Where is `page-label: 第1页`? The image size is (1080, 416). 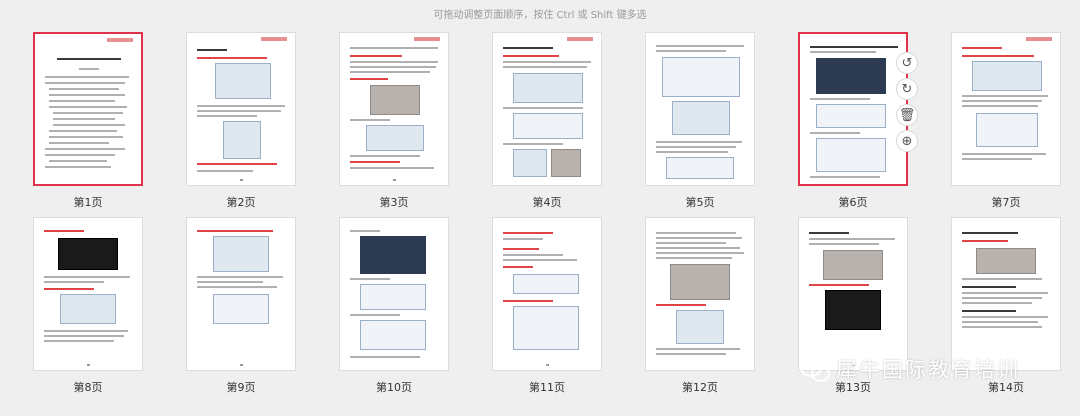
page-label: 第1页 is located at coordinates (88, 202).